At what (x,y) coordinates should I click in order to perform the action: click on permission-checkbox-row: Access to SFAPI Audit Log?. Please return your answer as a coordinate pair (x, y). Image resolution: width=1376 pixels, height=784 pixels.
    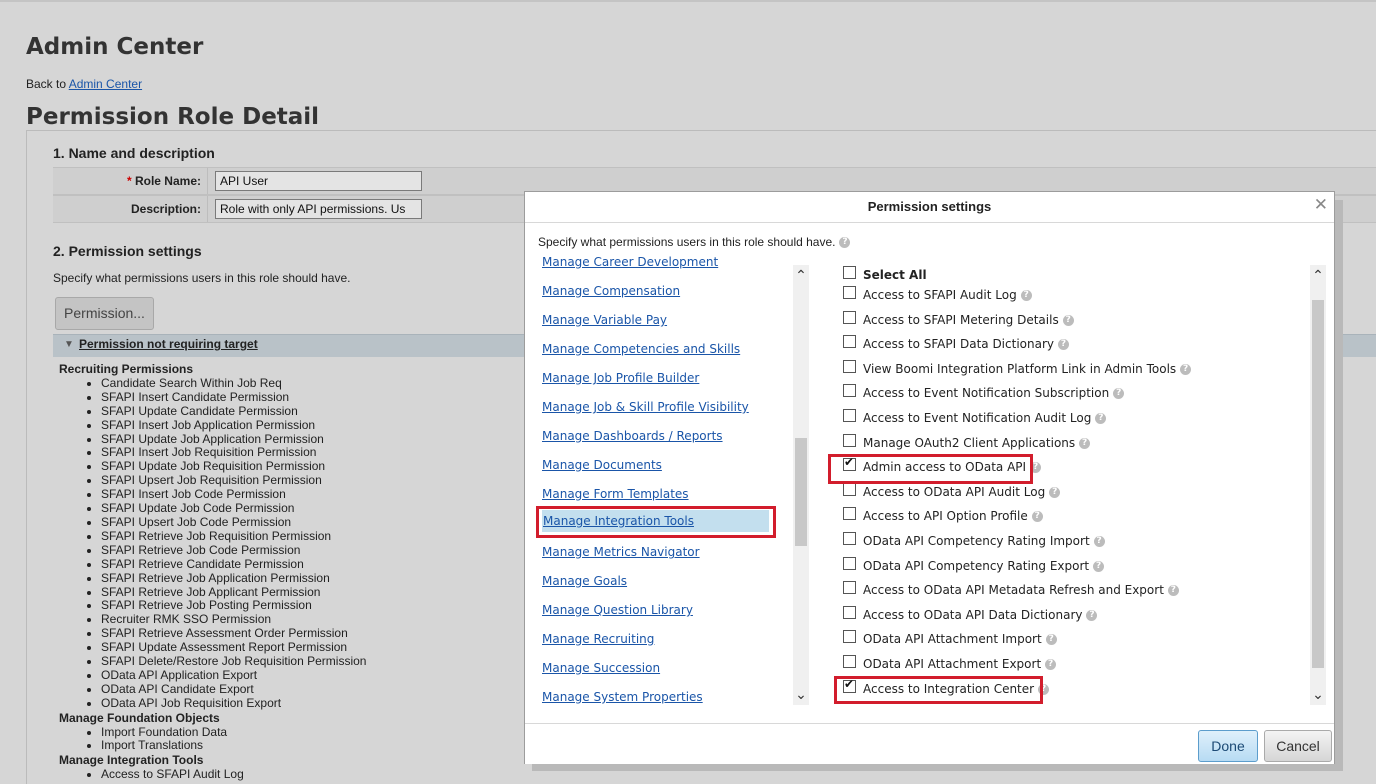
    Looking at the image, I should click on (937, 294).